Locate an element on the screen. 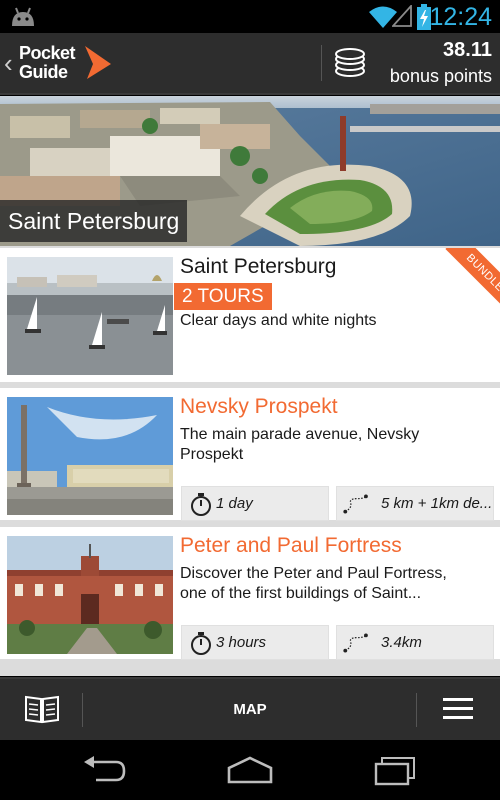  nav-home-icon is located at coordinates (250, 770).